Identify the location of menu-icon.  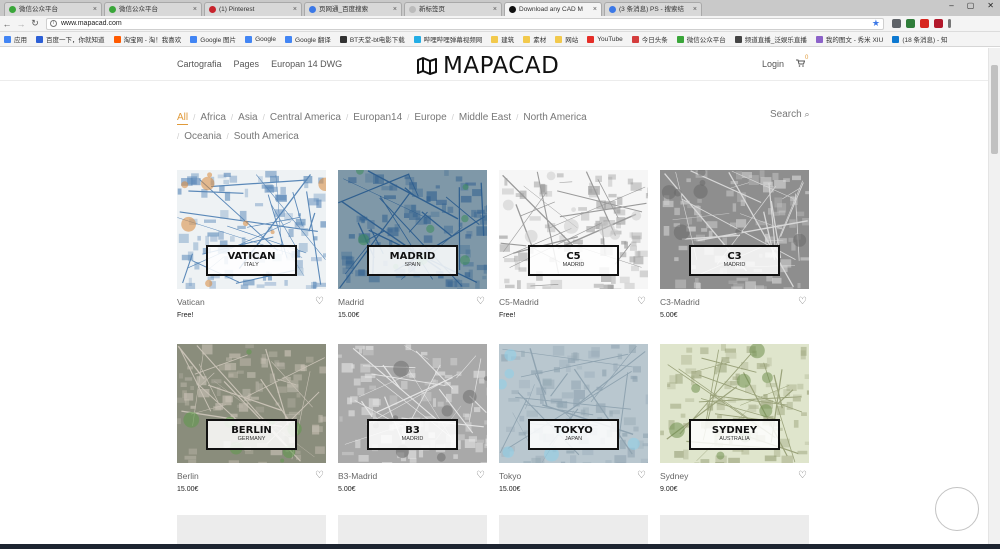
(949, 23).